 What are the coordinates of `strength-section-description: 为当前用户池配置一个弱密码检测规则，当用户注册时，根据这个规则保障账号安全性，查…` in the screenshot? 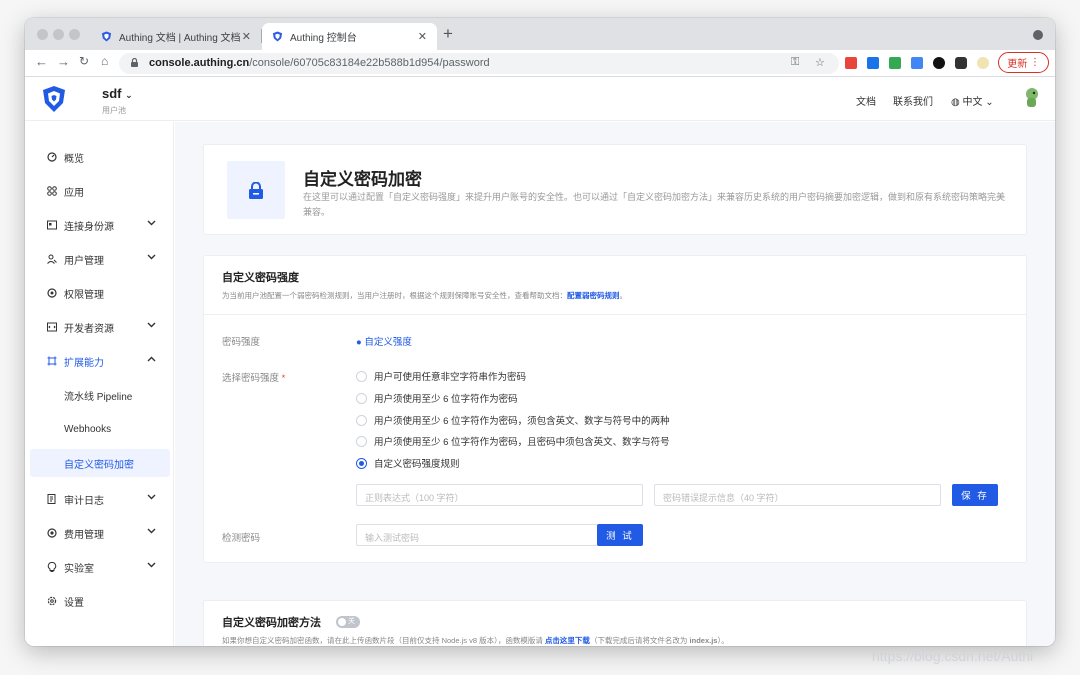 It's located at (424, 295).